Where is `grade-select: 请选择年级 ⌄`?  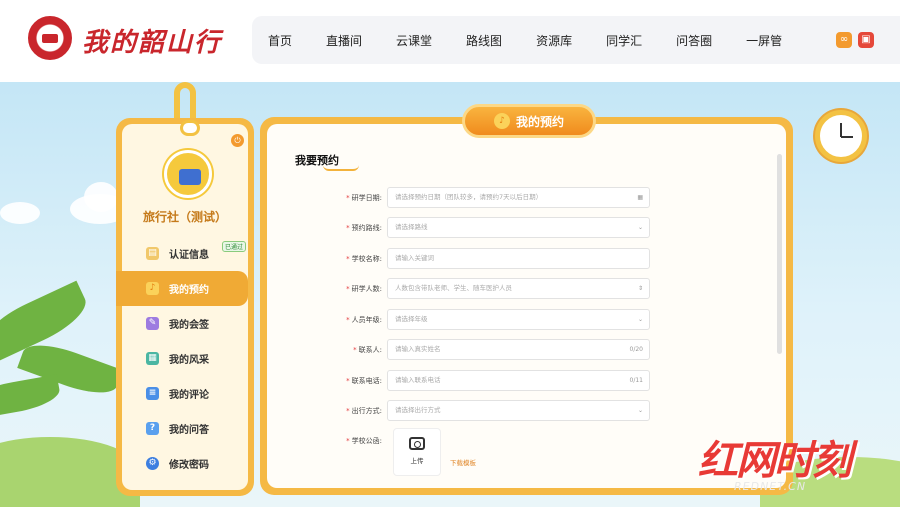
grade-select: 请选择年级 ⌄ is located at coordinates (518, 319).